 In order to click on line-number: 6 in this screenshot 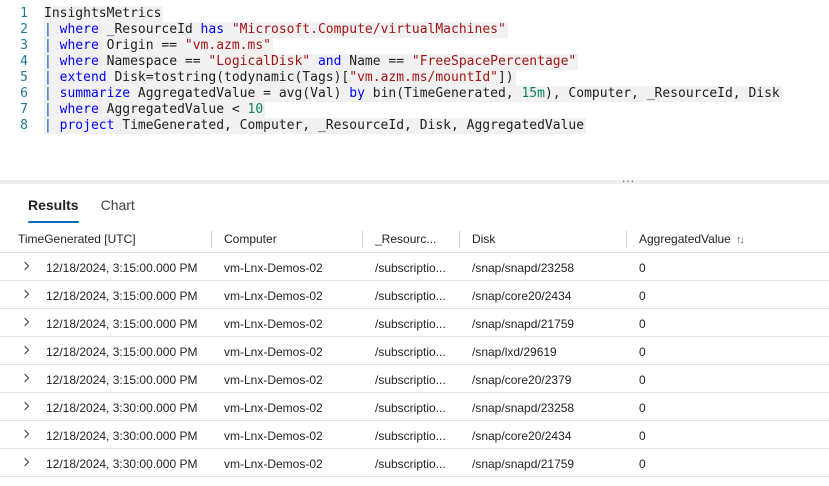, I will do `click(24, 93)`.